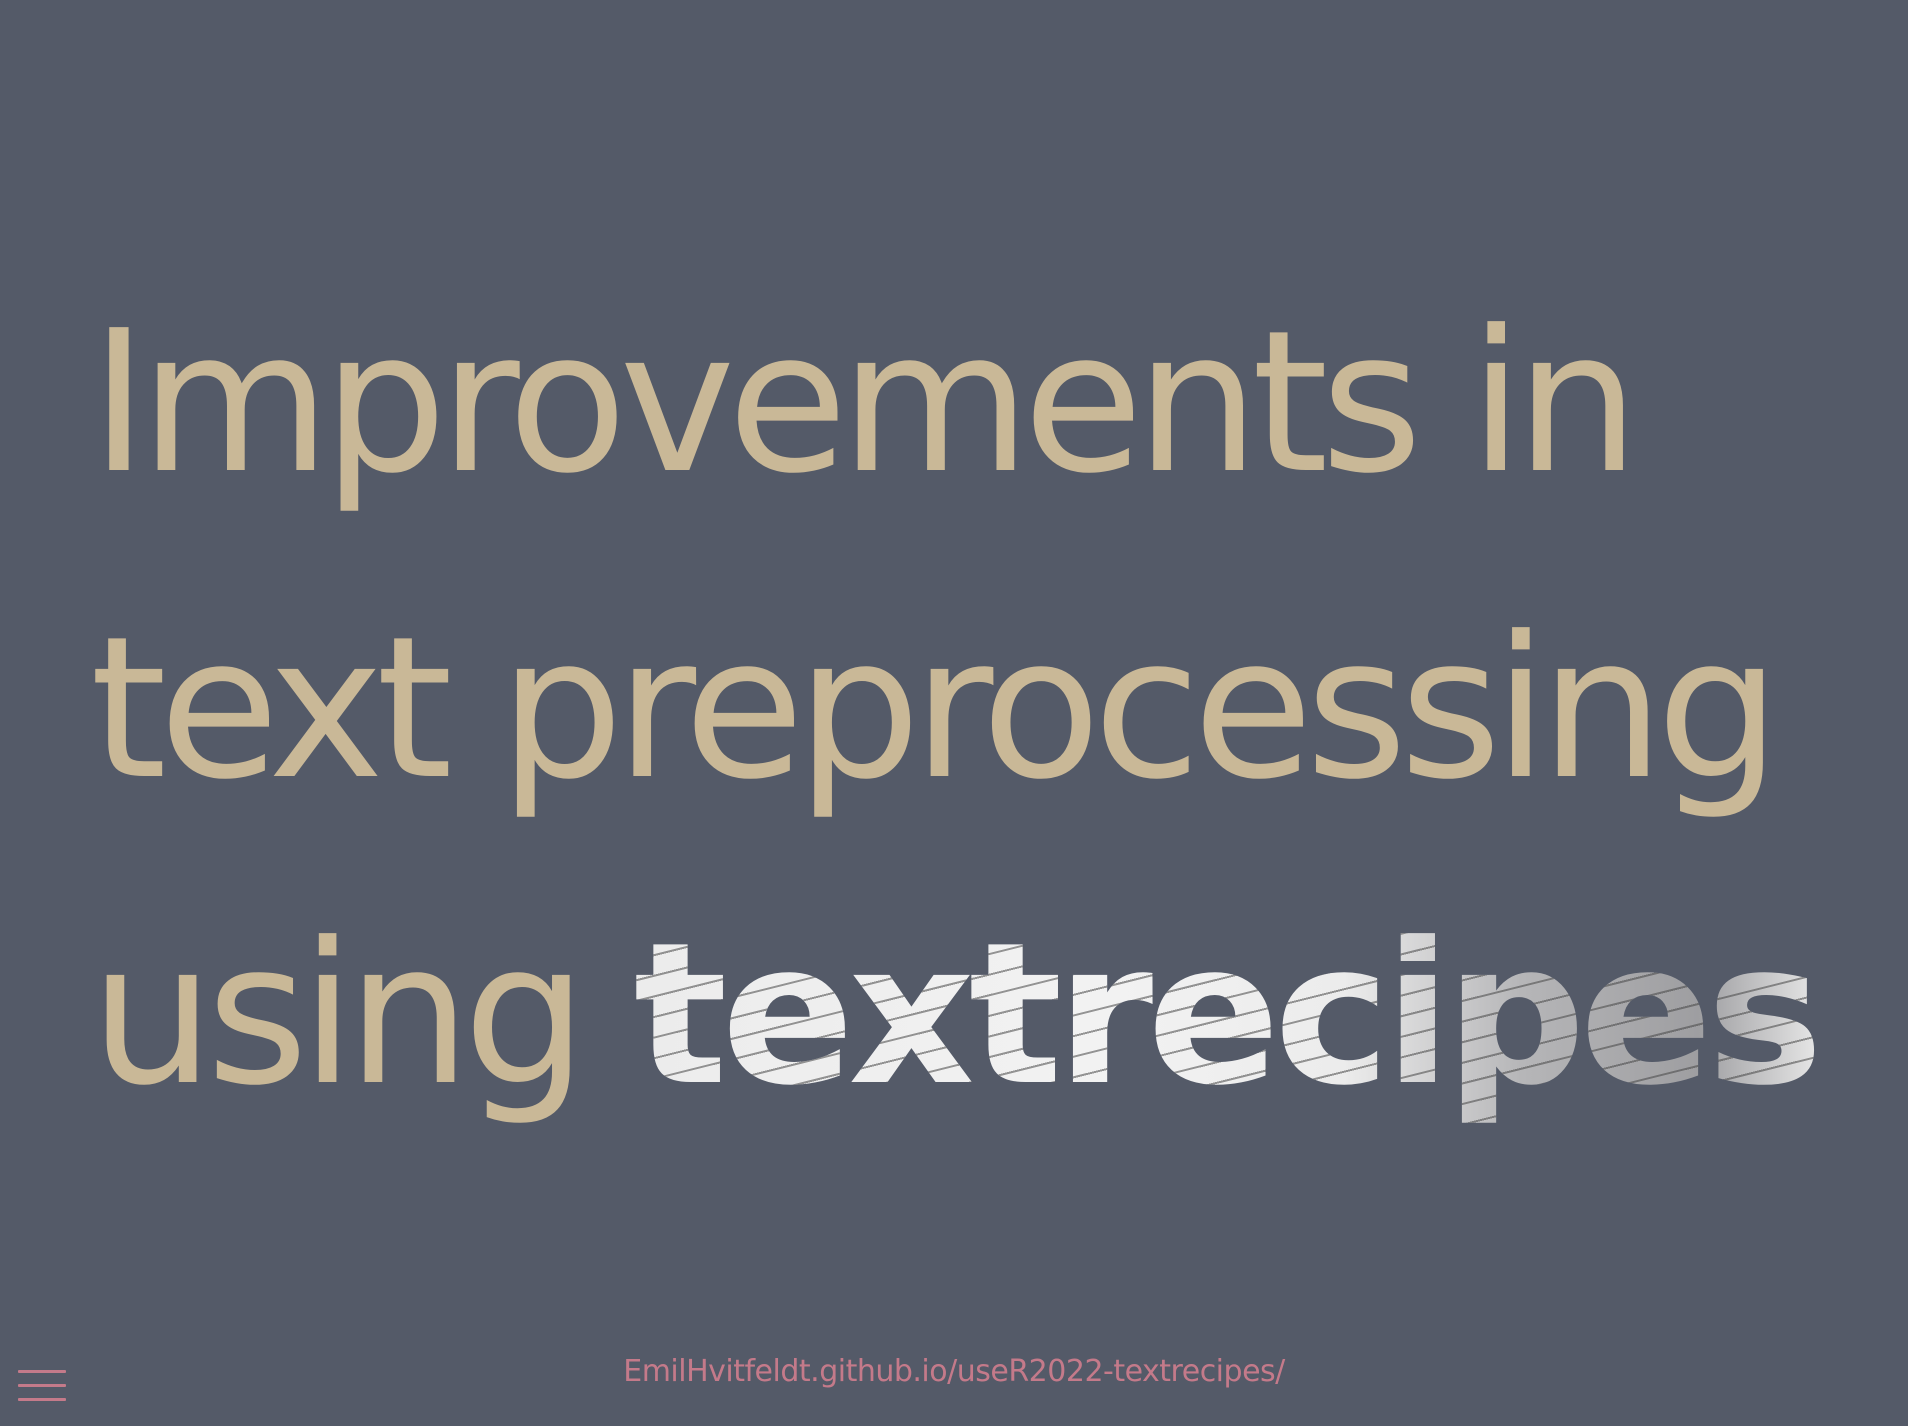  Describe the element at coordinates (865, 403) in the screenshot. I see `title-line-1: Improvements in` at that location.